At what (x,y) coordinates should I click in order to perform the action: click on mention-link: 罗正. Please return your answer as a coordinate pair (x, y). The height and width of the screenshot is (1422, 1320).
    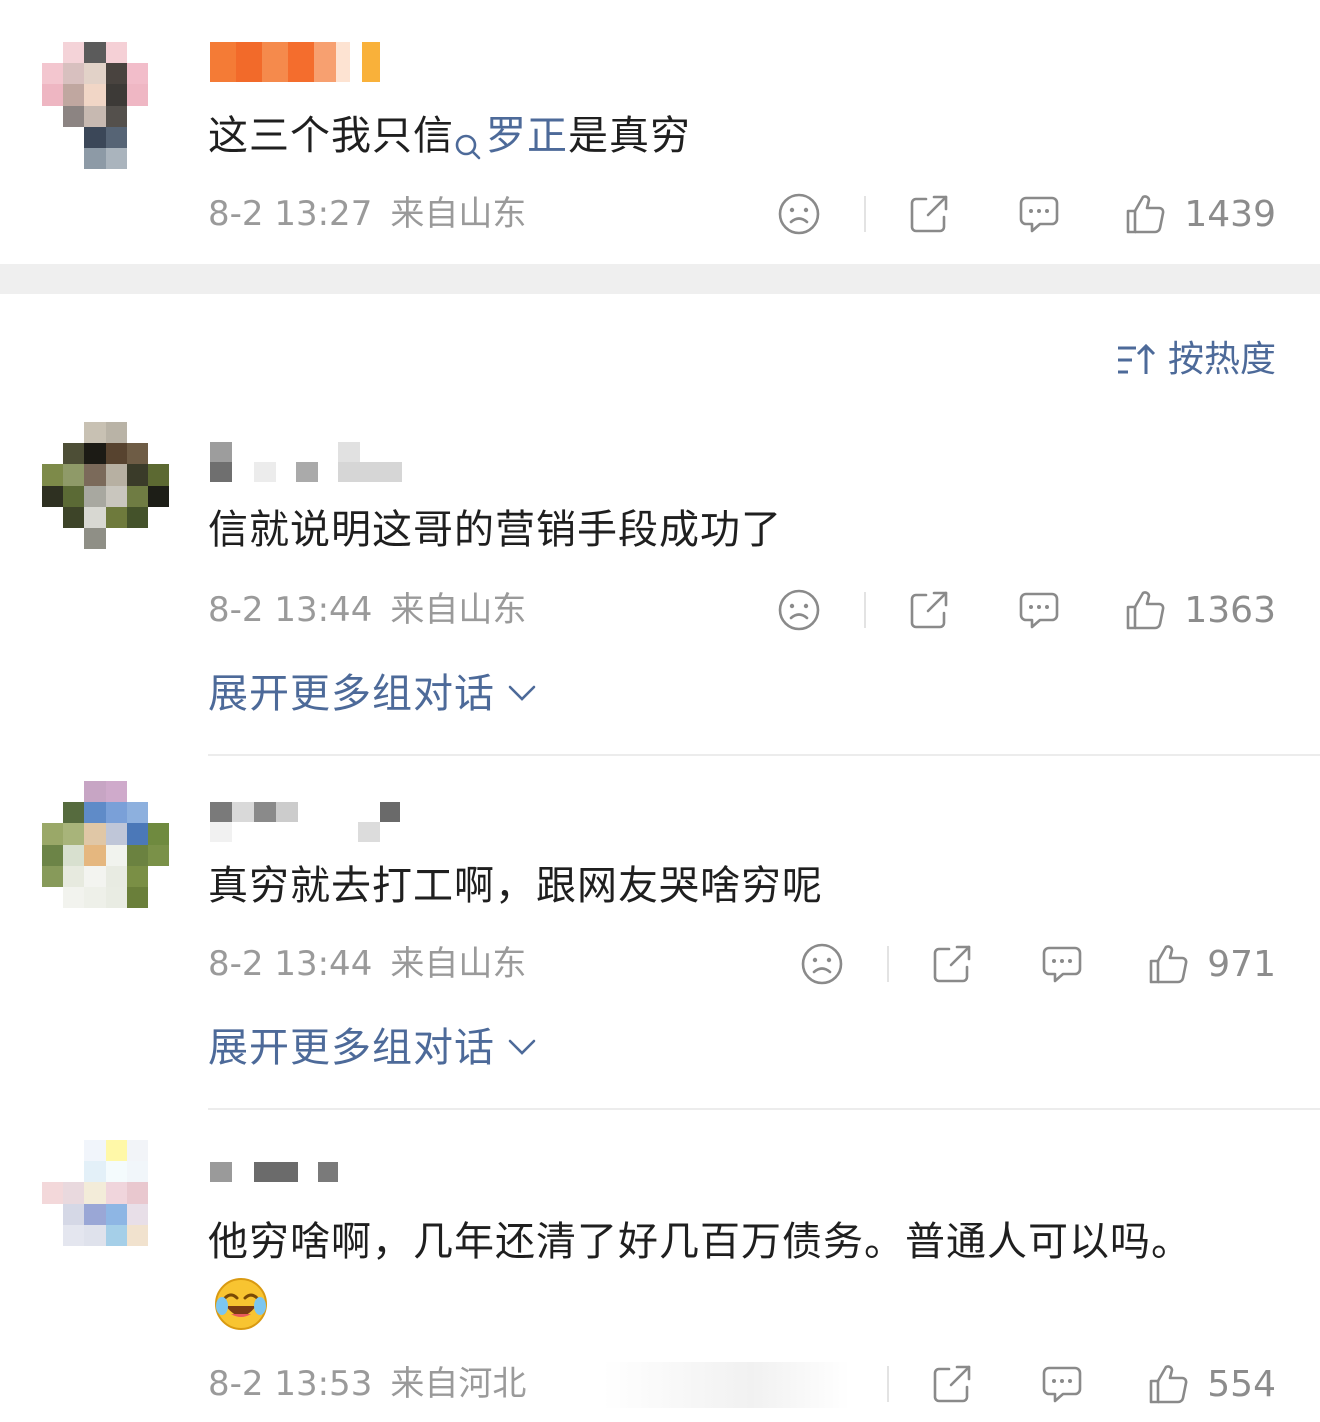
    Looking at the image, I should click on (511, 136).